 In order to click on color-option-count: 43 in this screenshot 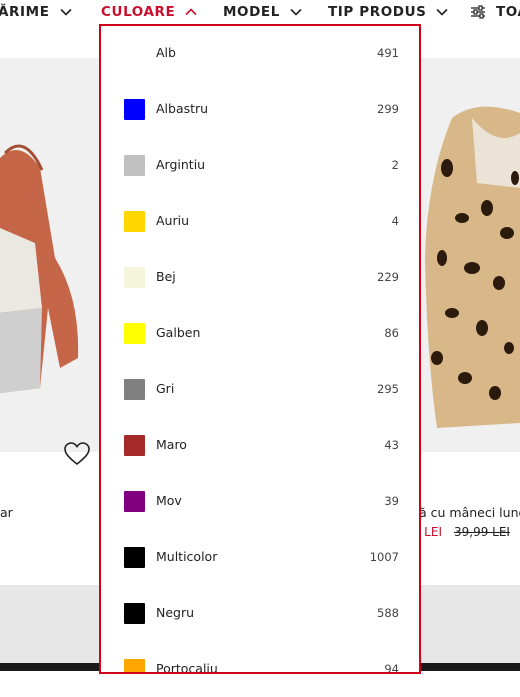, I will do `click(391, 445)`.